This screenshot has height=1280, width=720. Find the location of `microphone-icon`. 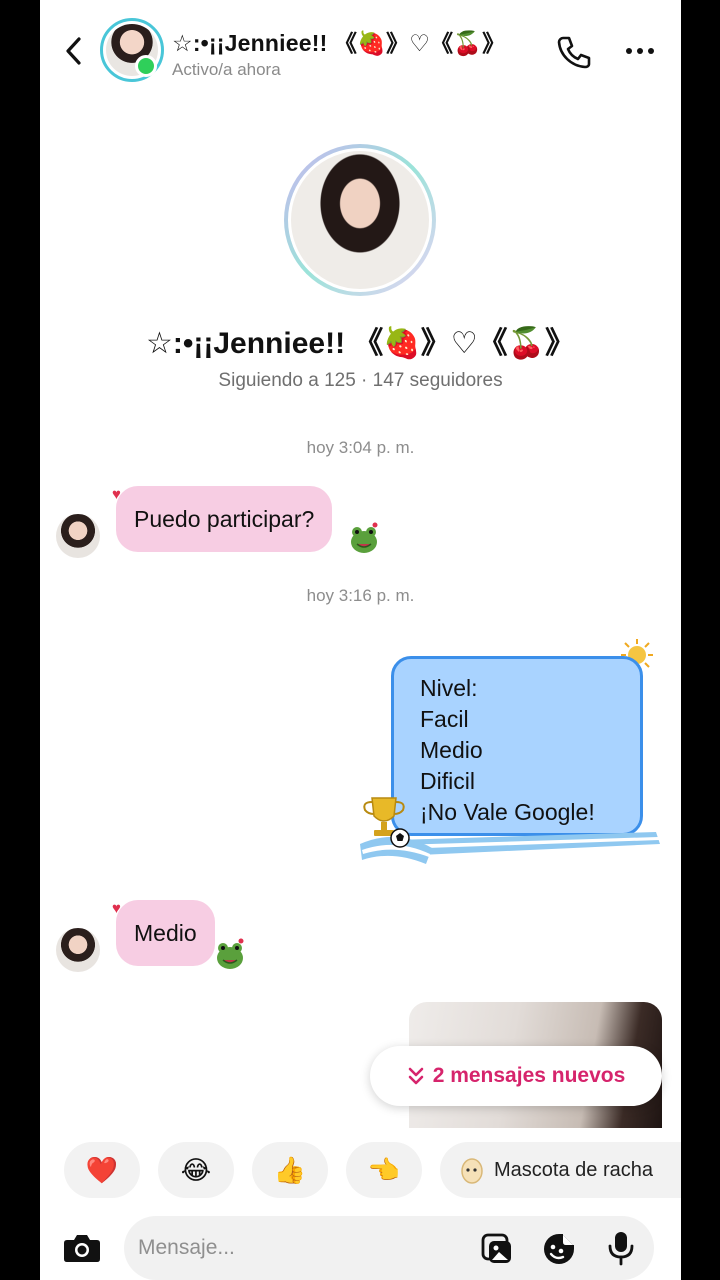

microphone-icon is located at coordinates (621, 1249).